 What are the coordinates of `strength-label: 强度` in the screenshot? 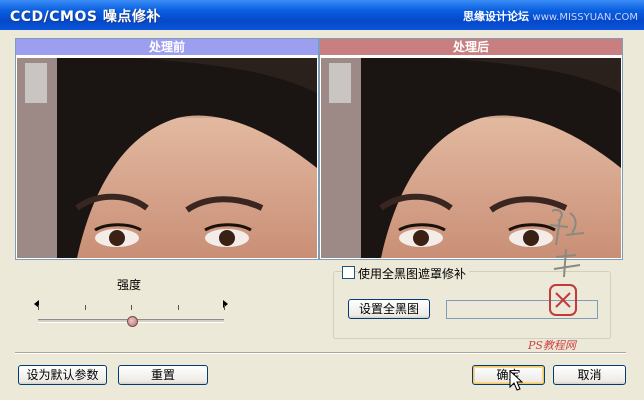 It's located at (129, 285).